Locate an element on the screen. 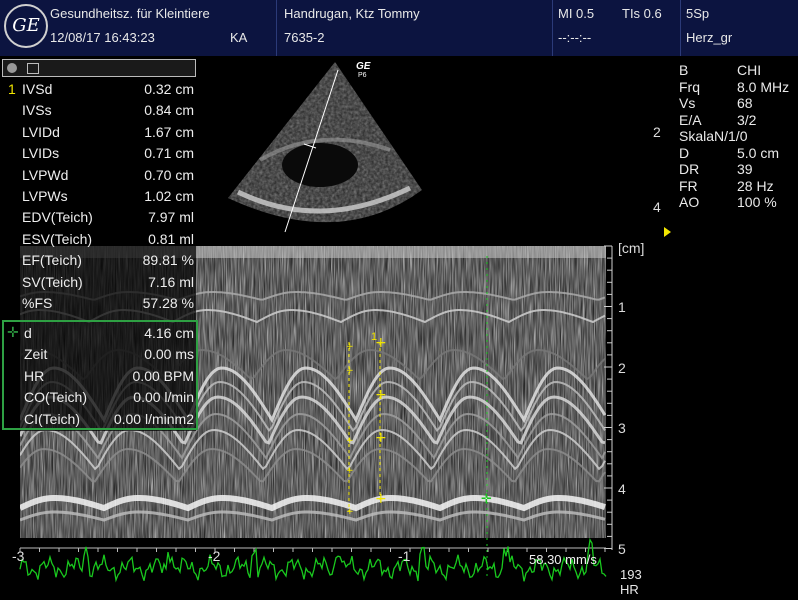 Image resolution: width=798 pixels, height=600 pixels. caliper-label: Zeit is located at coordinates (36, 354).